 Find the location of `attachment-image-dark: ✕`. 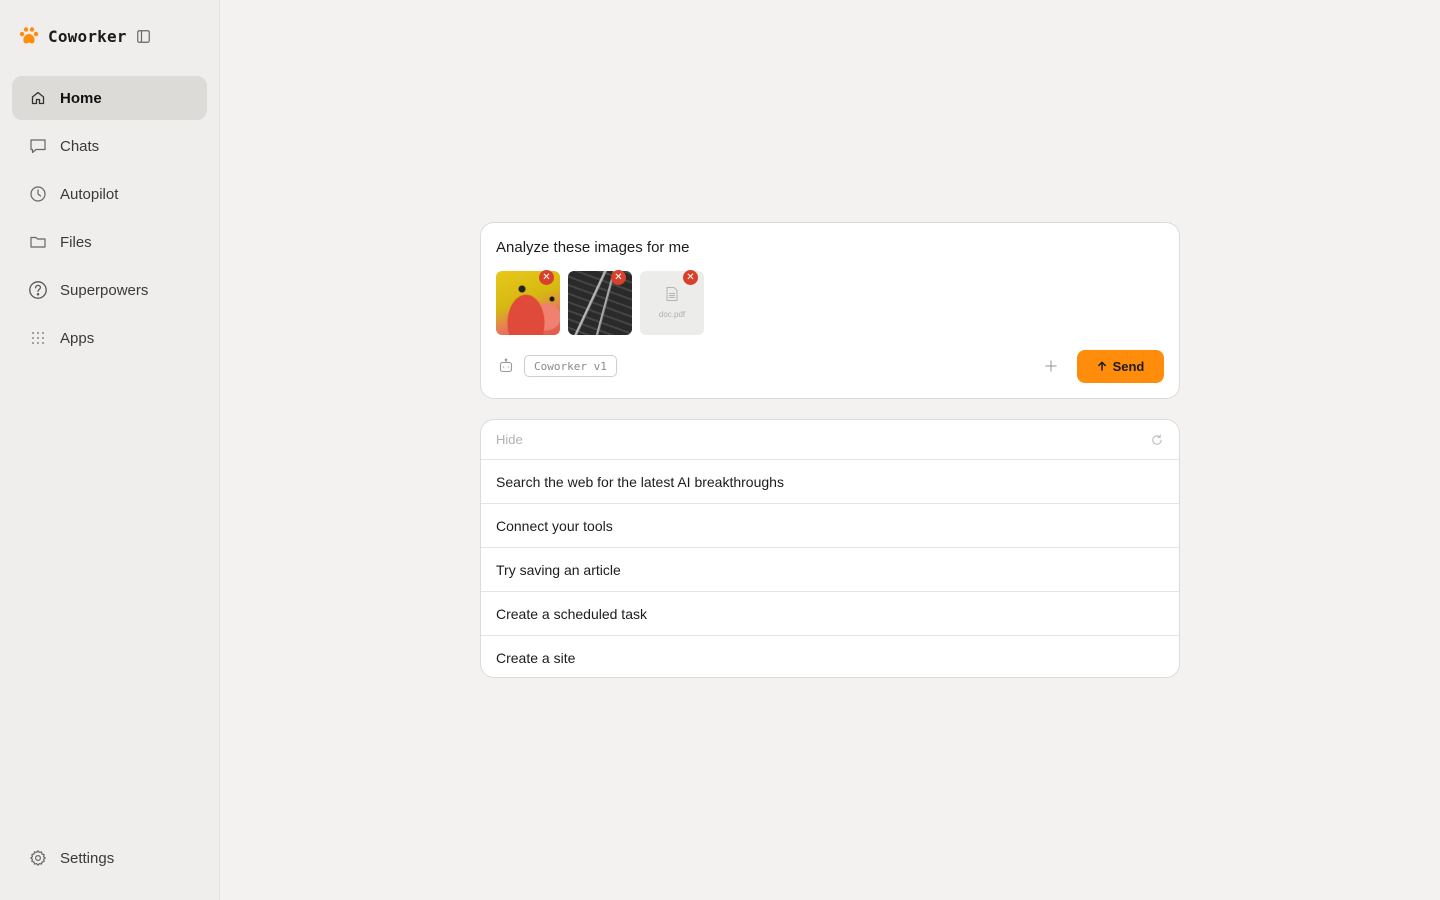

attachment-image-dark: ✕ is located at coordinates (600, 302).